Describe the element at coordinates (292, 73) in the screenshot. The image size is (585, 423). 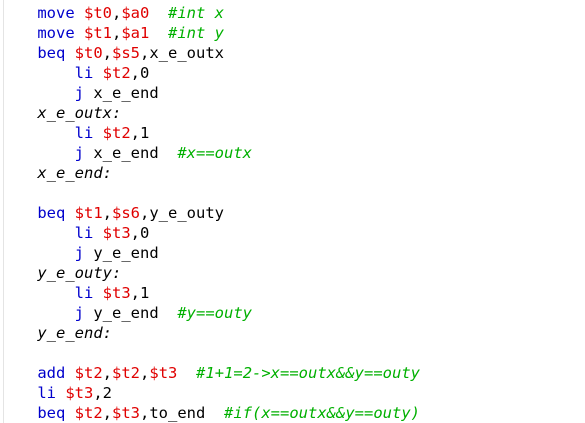
I see `code-line: li $t2,0` at that location.